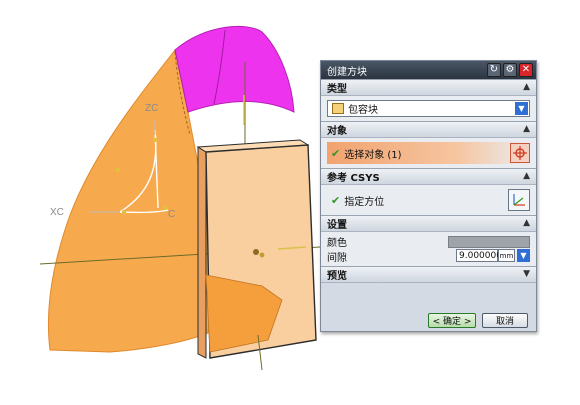 This screenshot has width=580, height=405. What do you see at coordinates (523, 255) in the screenshot?
I see `spin-down-icon: ▼` at bounding box center [523, 255].